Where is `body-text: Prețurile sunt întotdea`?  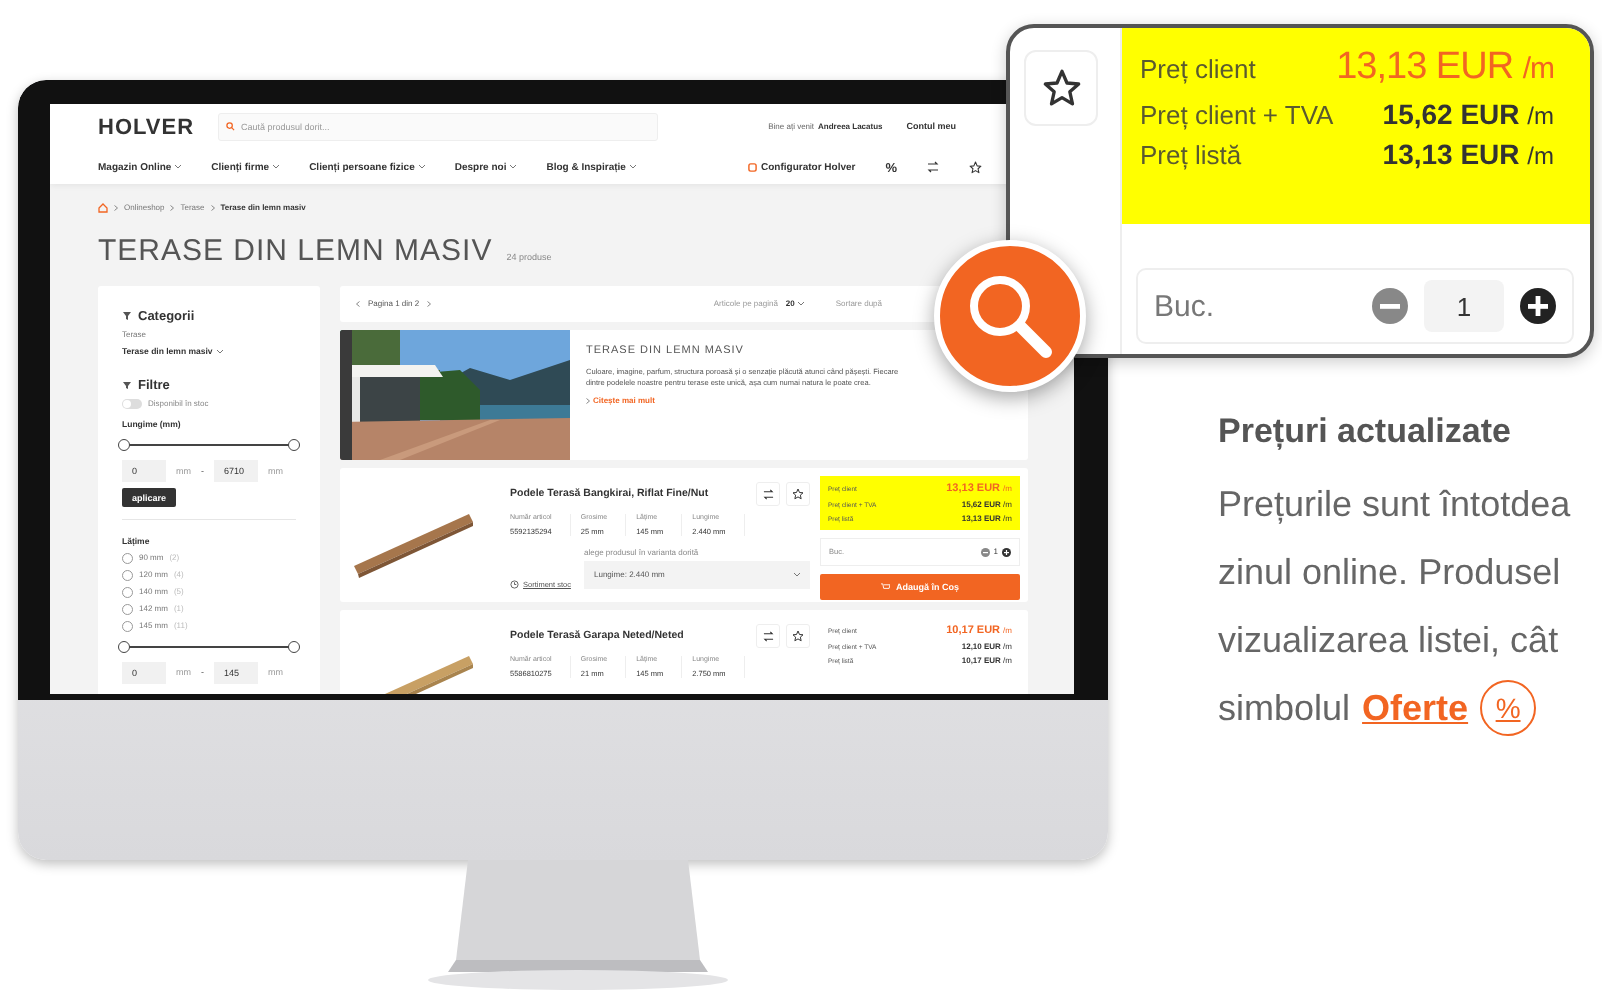
body-text: Prețurile sunt întotdea is located at coordinates (1395, 505).